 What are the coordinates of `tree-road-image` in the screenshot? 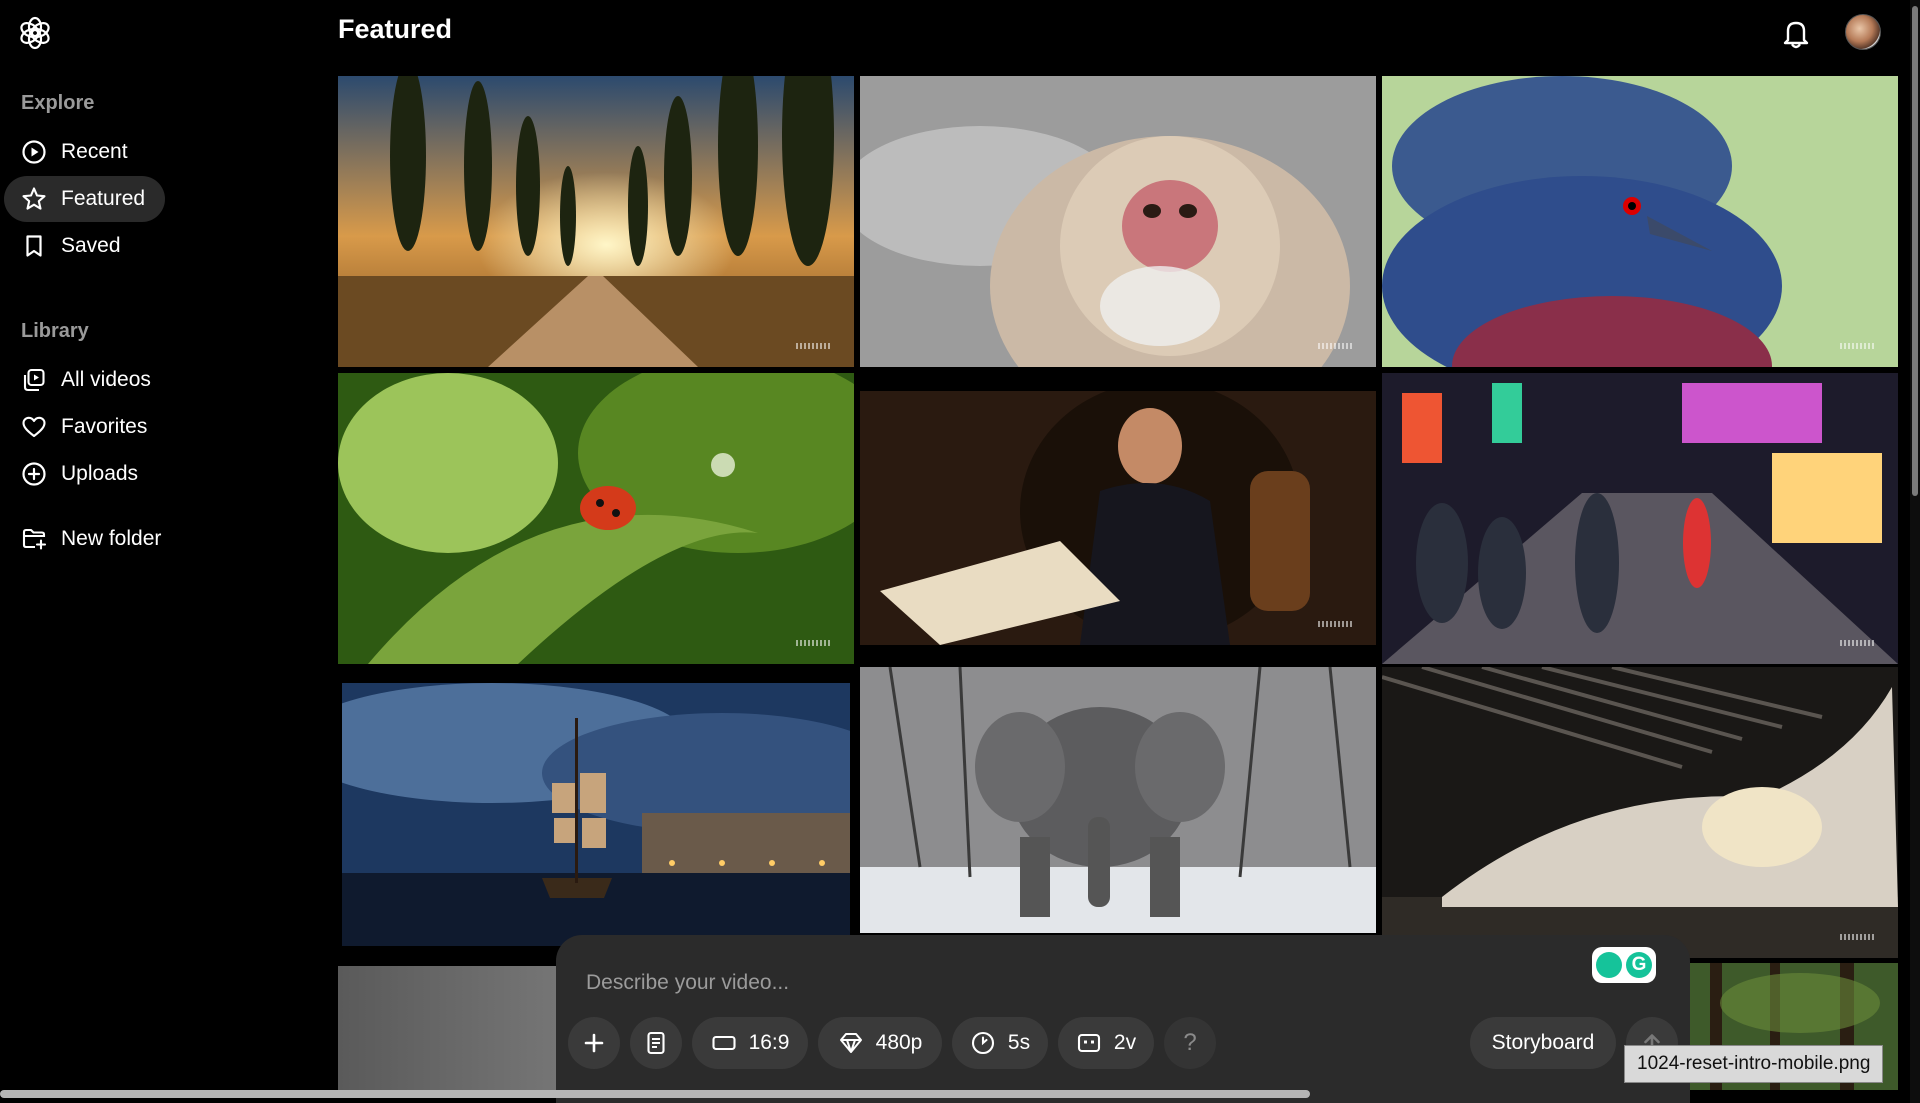 It's located at (596, 221).